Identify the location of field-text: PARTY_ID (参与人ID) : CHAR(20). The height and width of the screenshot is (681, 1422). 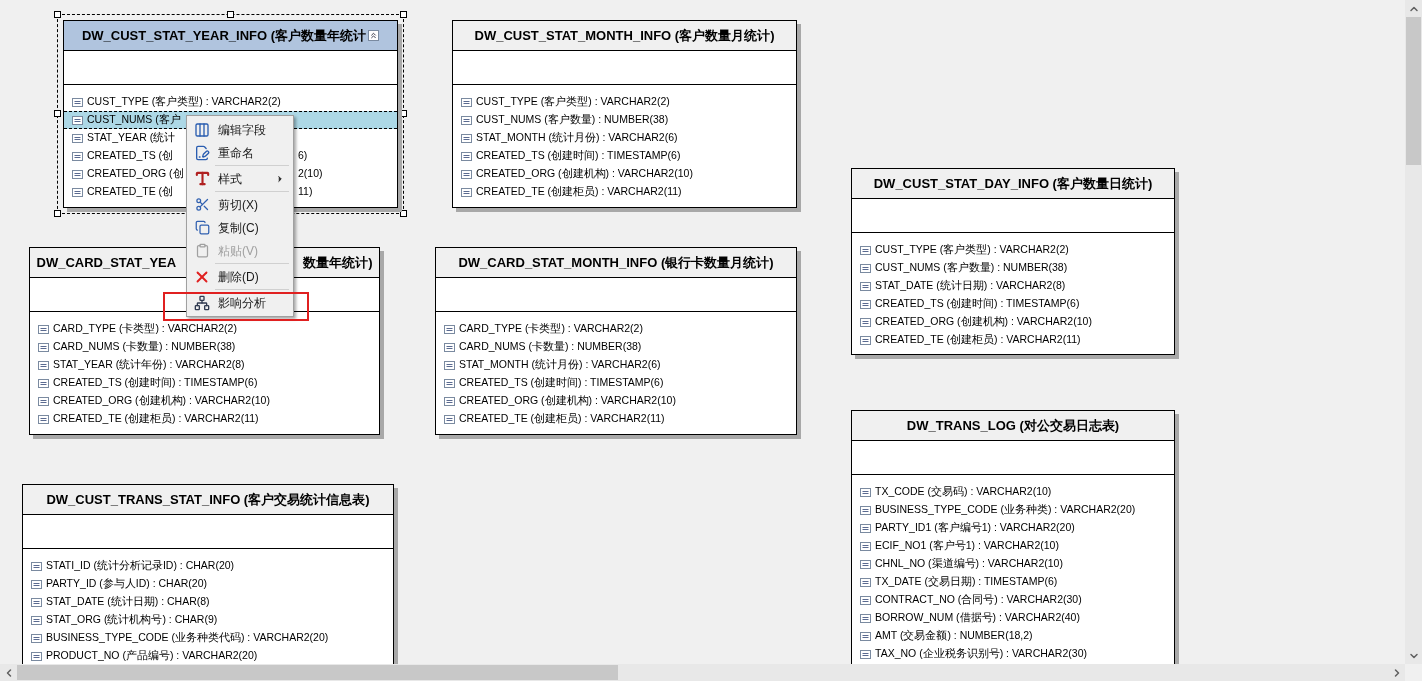
(126, 584).